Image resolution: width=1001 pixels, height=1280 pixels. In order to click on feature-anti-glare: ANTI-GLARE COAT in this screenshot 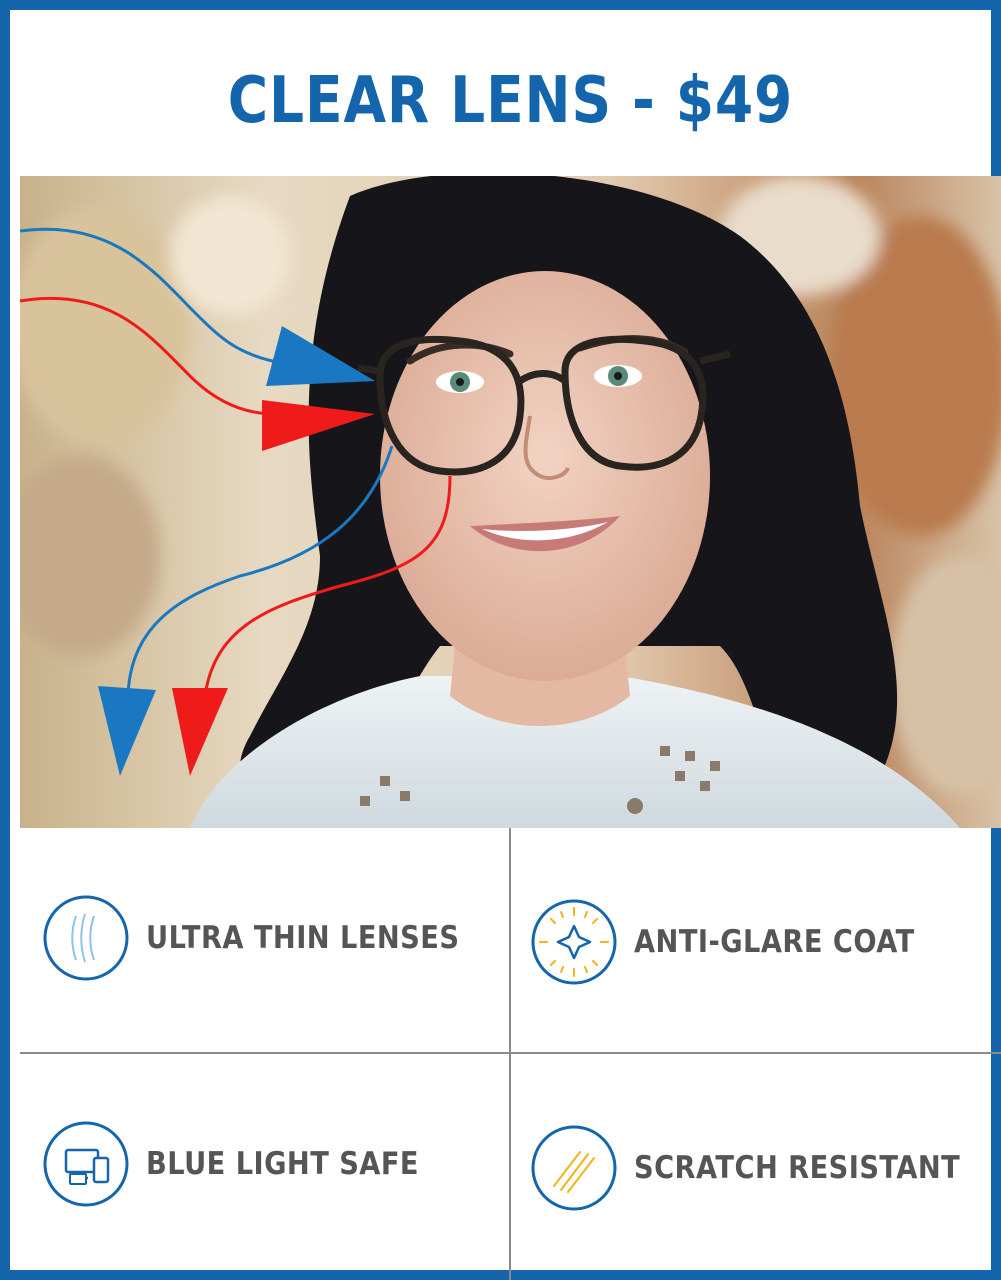, I will do `click(741, 942)`.